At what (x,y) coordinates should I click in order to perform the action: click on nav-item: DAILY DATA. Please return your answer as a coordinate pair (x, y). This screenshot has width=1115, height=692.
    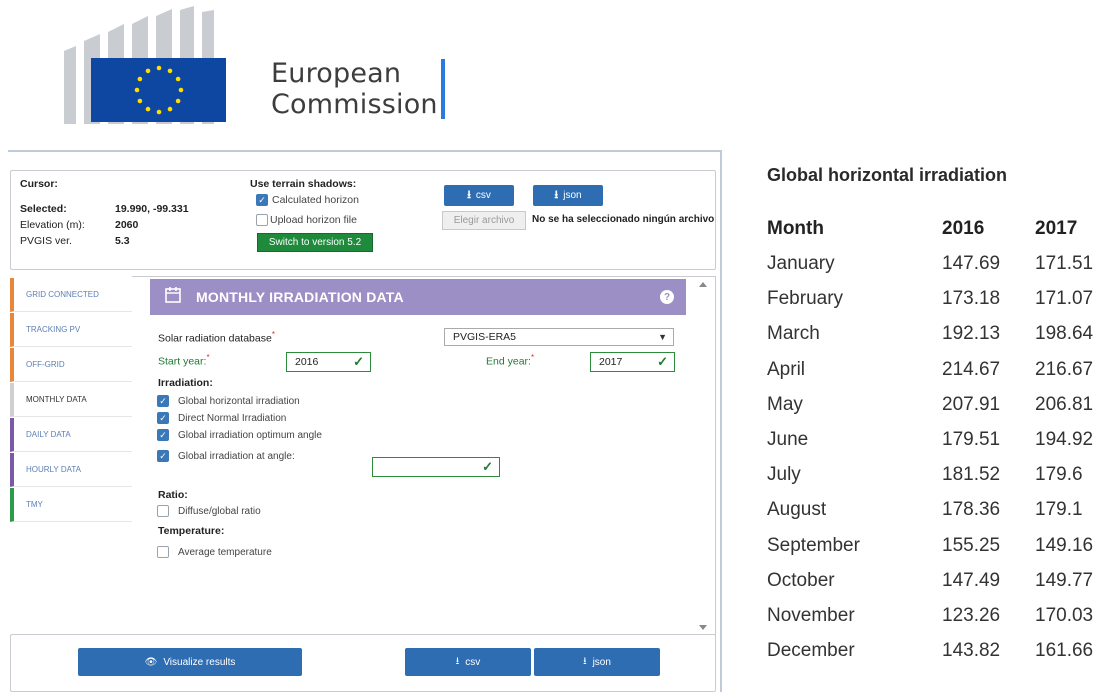
    Looking at the image, I should click on (71, 435).